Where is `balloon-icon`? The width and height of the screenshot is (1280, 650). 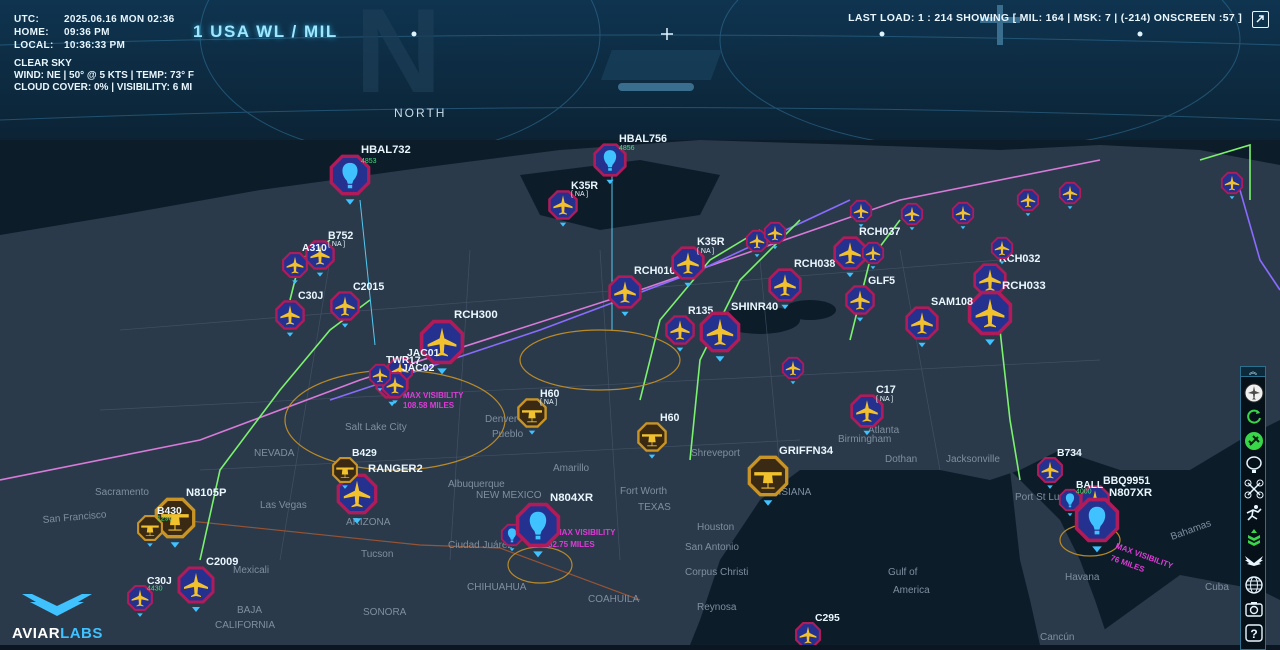 balloon-icon is located at coordinates (1254, 464).